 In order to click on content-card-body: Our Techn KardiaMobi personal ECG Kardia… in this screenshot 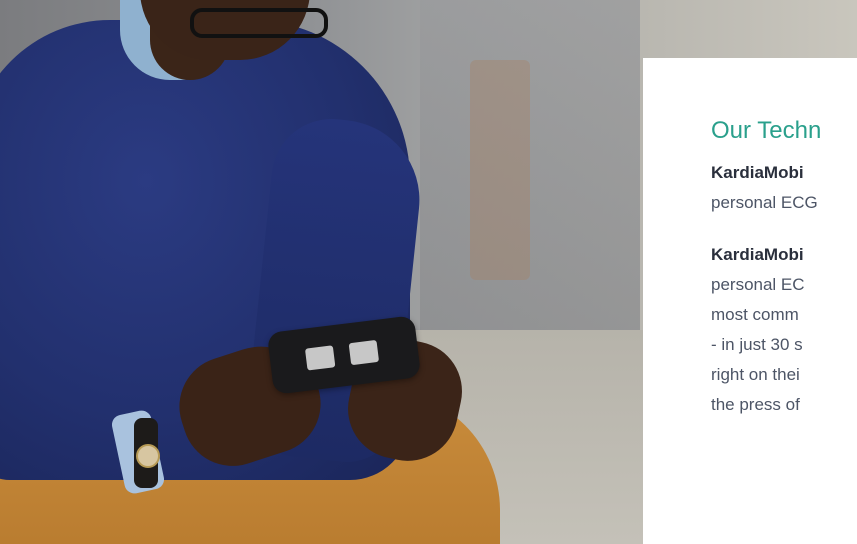, I will do `click(784, 279)`.